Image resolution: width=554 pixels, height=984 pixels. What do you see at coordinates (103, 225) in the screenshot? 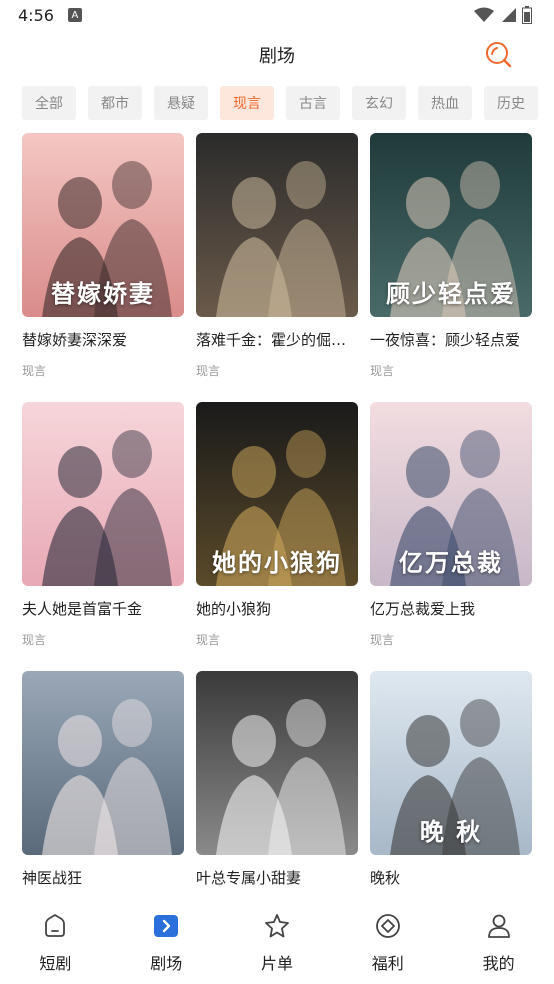
I see `drama-poster: 替嫁娇妻` at bounding box center [103, 225].